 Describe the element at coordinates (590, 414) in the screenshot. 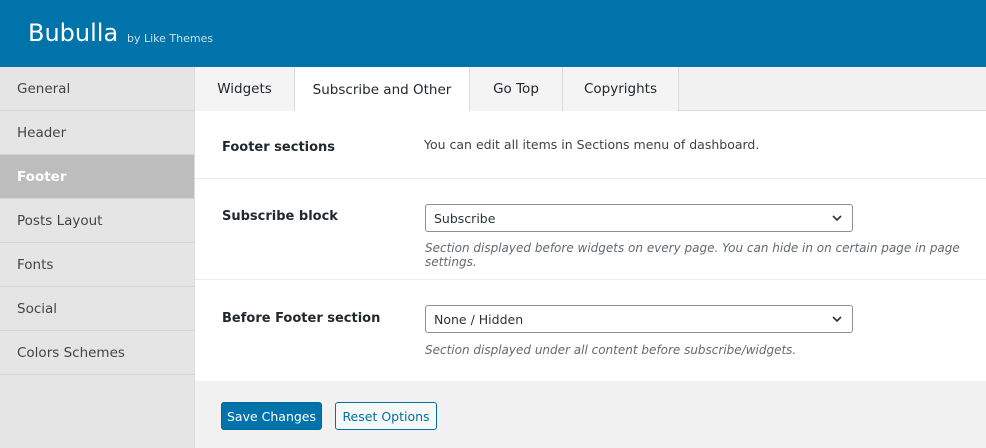

I see `actions-bar: Save Changes Reset Options` at that location.